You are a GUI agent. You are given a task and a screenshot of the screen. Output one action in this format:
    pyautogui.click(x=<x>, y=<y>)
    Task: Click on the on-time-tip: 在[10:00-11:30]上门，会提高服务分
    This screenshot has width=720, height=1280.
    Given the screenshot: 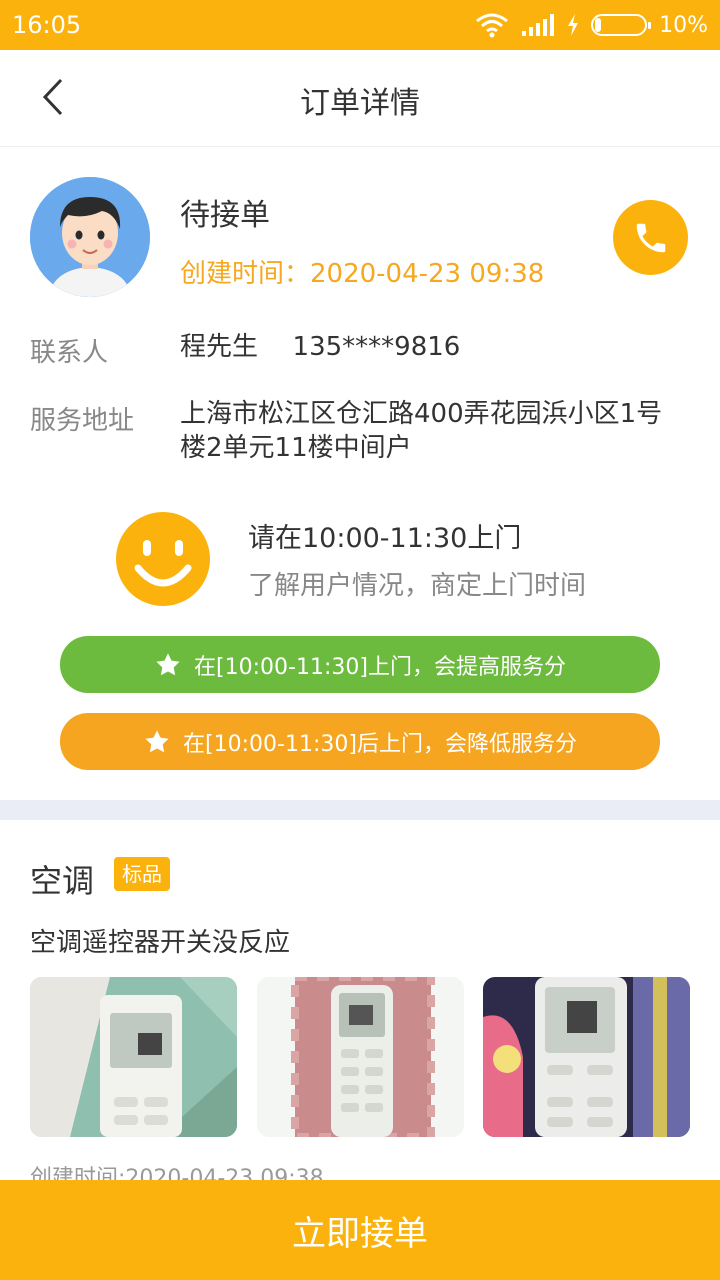 What is the action you would take?
    pyautogui.click(x=360, y=664)
    